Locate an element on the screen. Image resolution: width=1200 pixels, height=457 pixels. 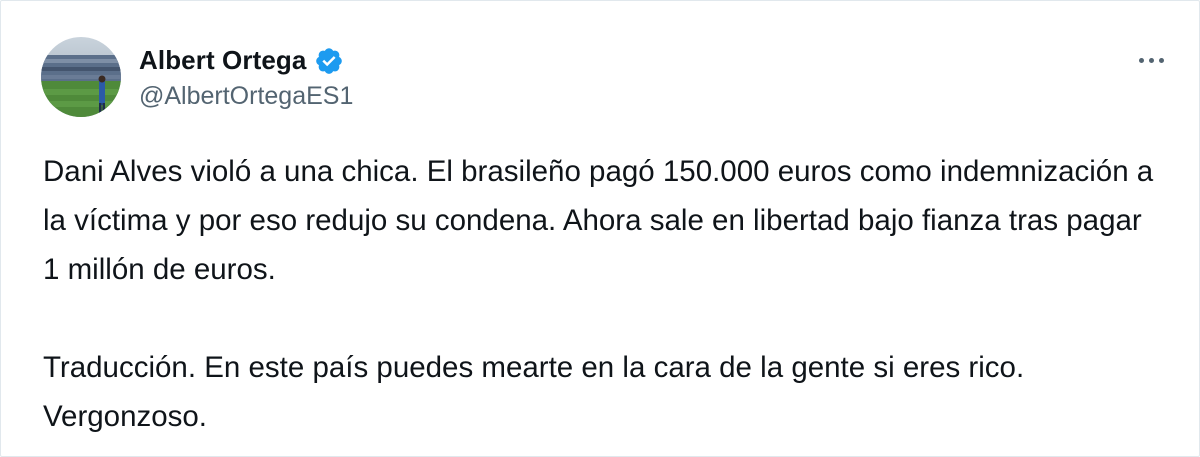
more-options-button is located at coordinates (1151, 60).